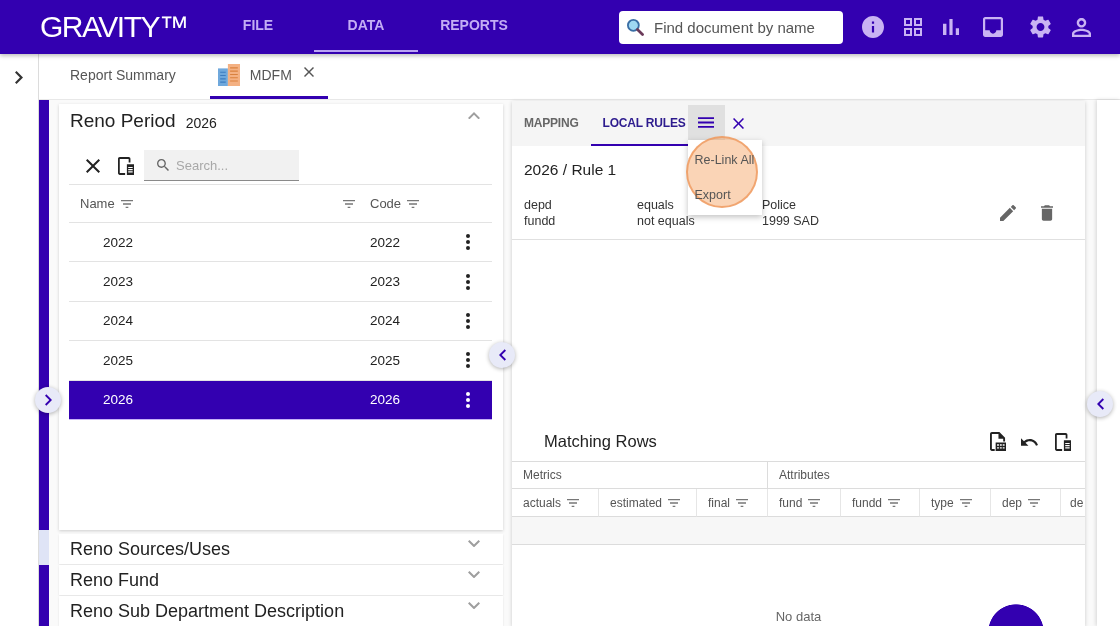 This screenshot has height=626, width=1120. What do you see at coordinates (926, 475) in the screenshot?
I see `column-group-header: Attributes` at bounding box center [926, 475].